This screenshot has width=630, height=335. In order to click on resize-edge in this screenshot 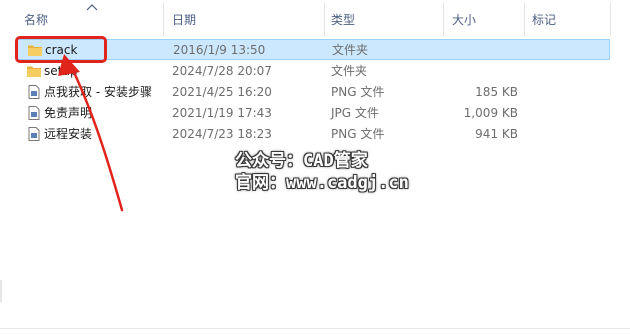, I will do `click(1, 291)`.